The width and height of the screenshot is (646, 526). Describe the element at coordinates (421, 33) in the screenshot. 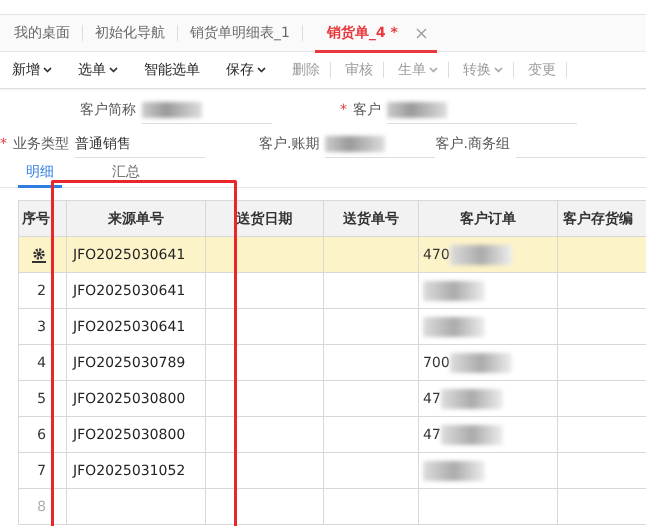

I see `close-icon` at that location.